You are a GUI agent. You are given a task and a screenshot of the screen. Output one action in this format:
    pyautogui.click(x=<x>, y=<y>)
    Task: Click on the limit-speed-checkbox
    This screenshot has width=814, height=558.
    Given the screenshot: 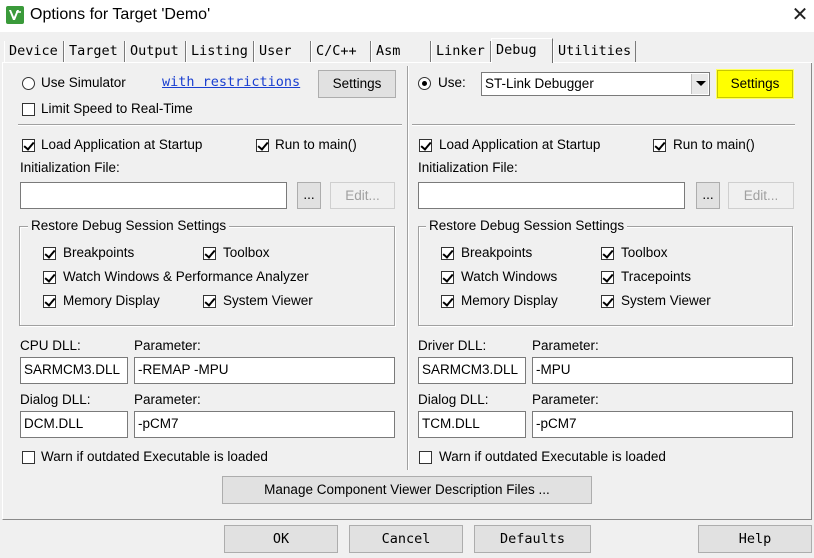 What is the action you would take?
    pyautogui.click(x=28, y=109)
    